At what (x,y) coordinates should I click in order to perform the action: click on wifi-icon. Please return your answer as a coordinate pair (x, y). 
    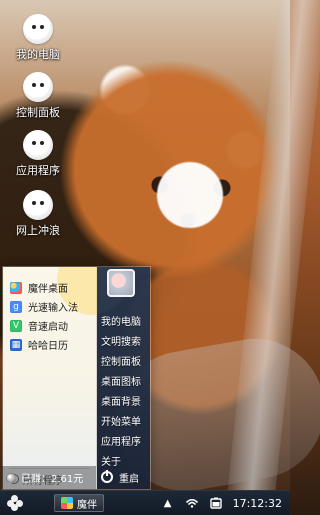
    Looking at the image, I should click on (192, 503).